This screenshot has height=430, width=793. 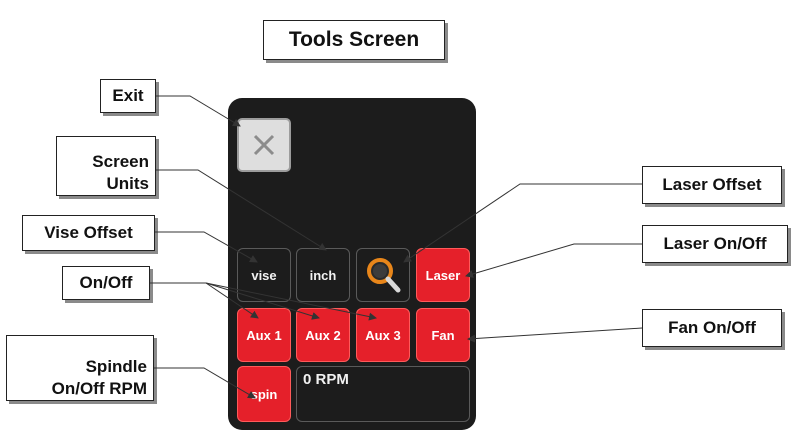 What do you see at coordinates (553, 260) in the screenshot?
I see `leader-laser-on-off` at bounding box center [553, 260].